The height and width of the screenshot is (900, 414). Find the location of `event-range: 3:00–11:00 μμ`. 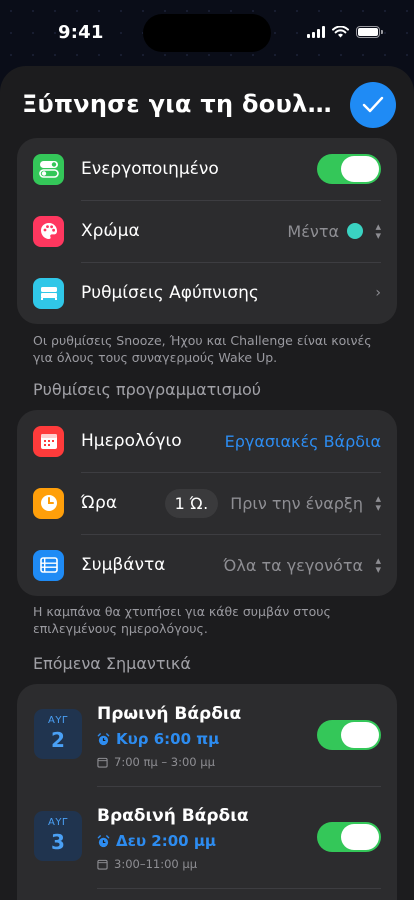

event-range: 3:00–11:00 μμ is located at coordinates (147, 864).